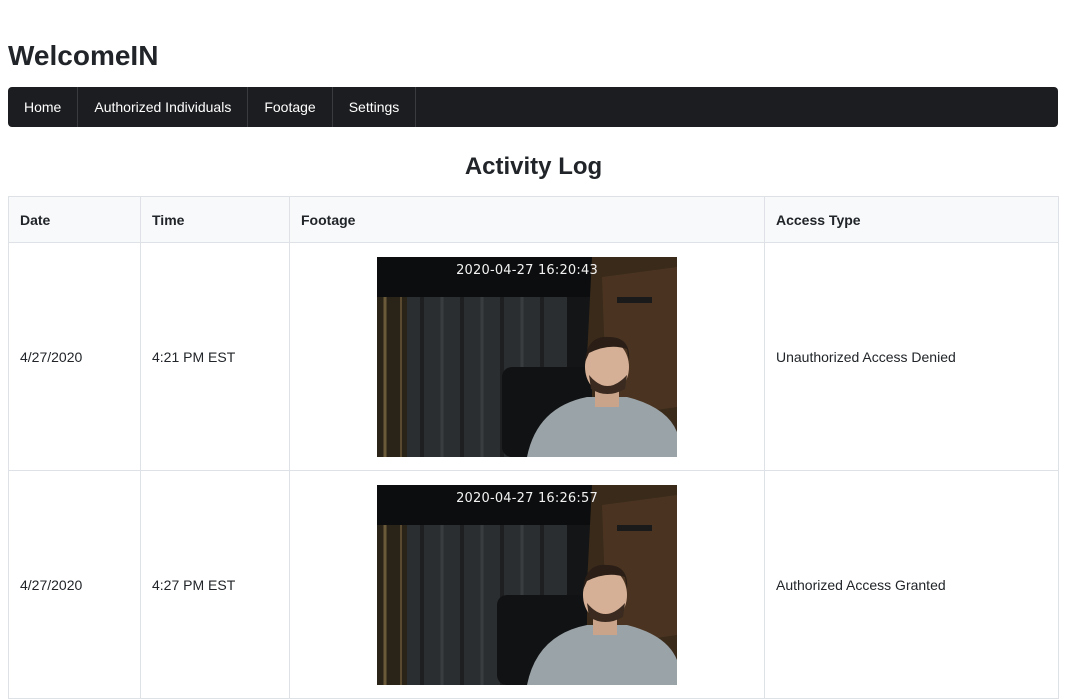 The width and height of the screenshot is (1067, 699). Describe the element at coordinates (375, 107) in the screenshot. I see `nav-item-settings: Settings` at that location.